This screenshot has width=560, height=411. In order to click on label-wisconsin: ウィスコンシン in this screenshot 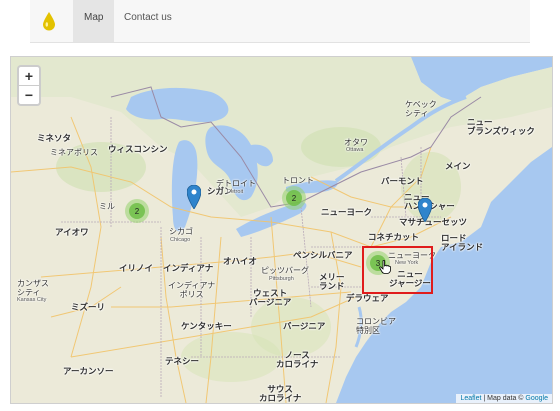, I will do `click(138, 149)`.